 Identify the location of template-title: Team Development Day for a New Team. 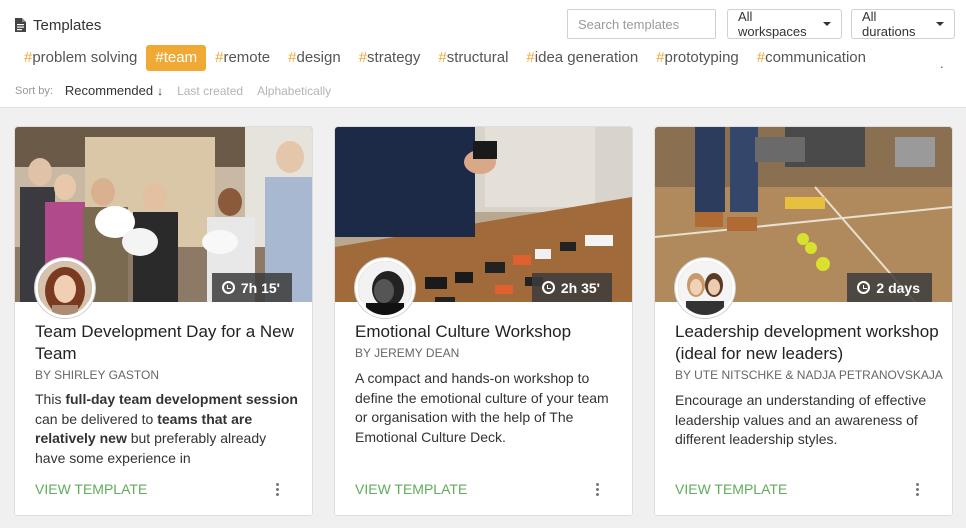
(167, 343).